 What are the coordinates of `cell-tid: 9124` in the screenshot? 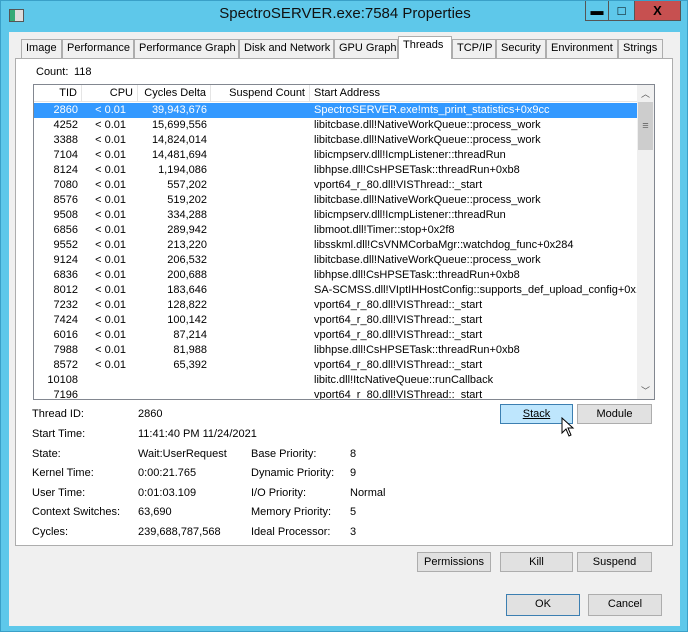 It's located at (65, 260).